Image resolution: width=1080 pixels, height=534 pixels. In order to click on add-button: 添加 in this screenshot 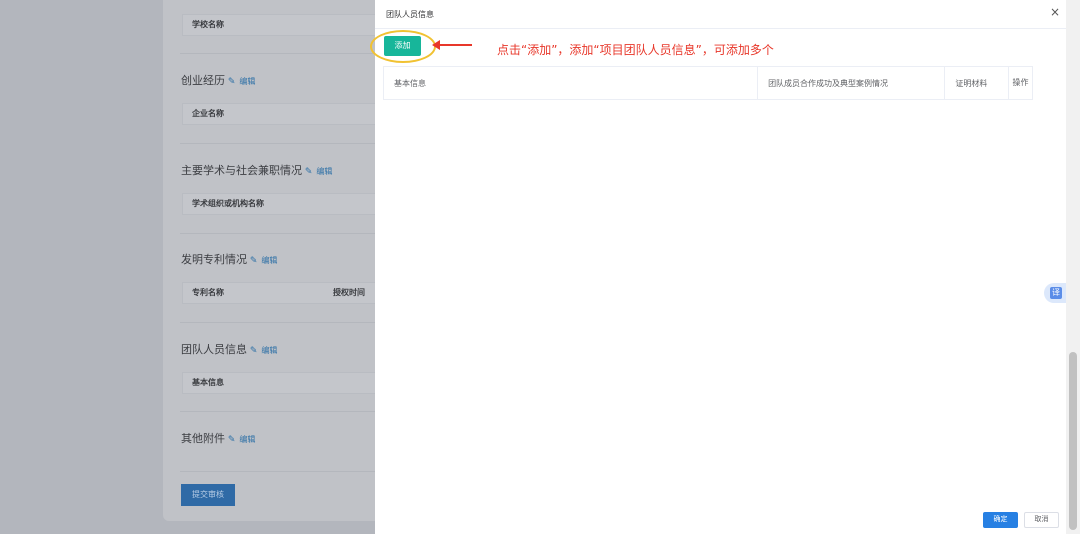, I will do `click(402, 46)`.